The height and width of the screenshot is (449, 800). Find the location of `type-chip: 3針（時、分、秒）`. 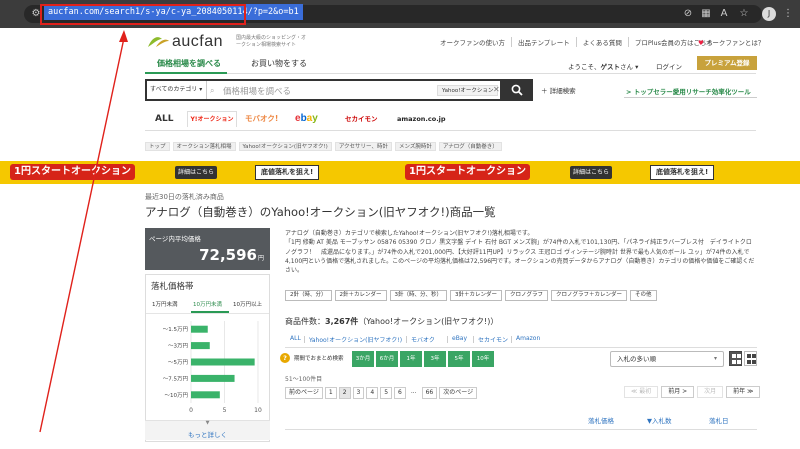

type-chip: 3針（時、分、秒） is located at coordinates (418, 295).